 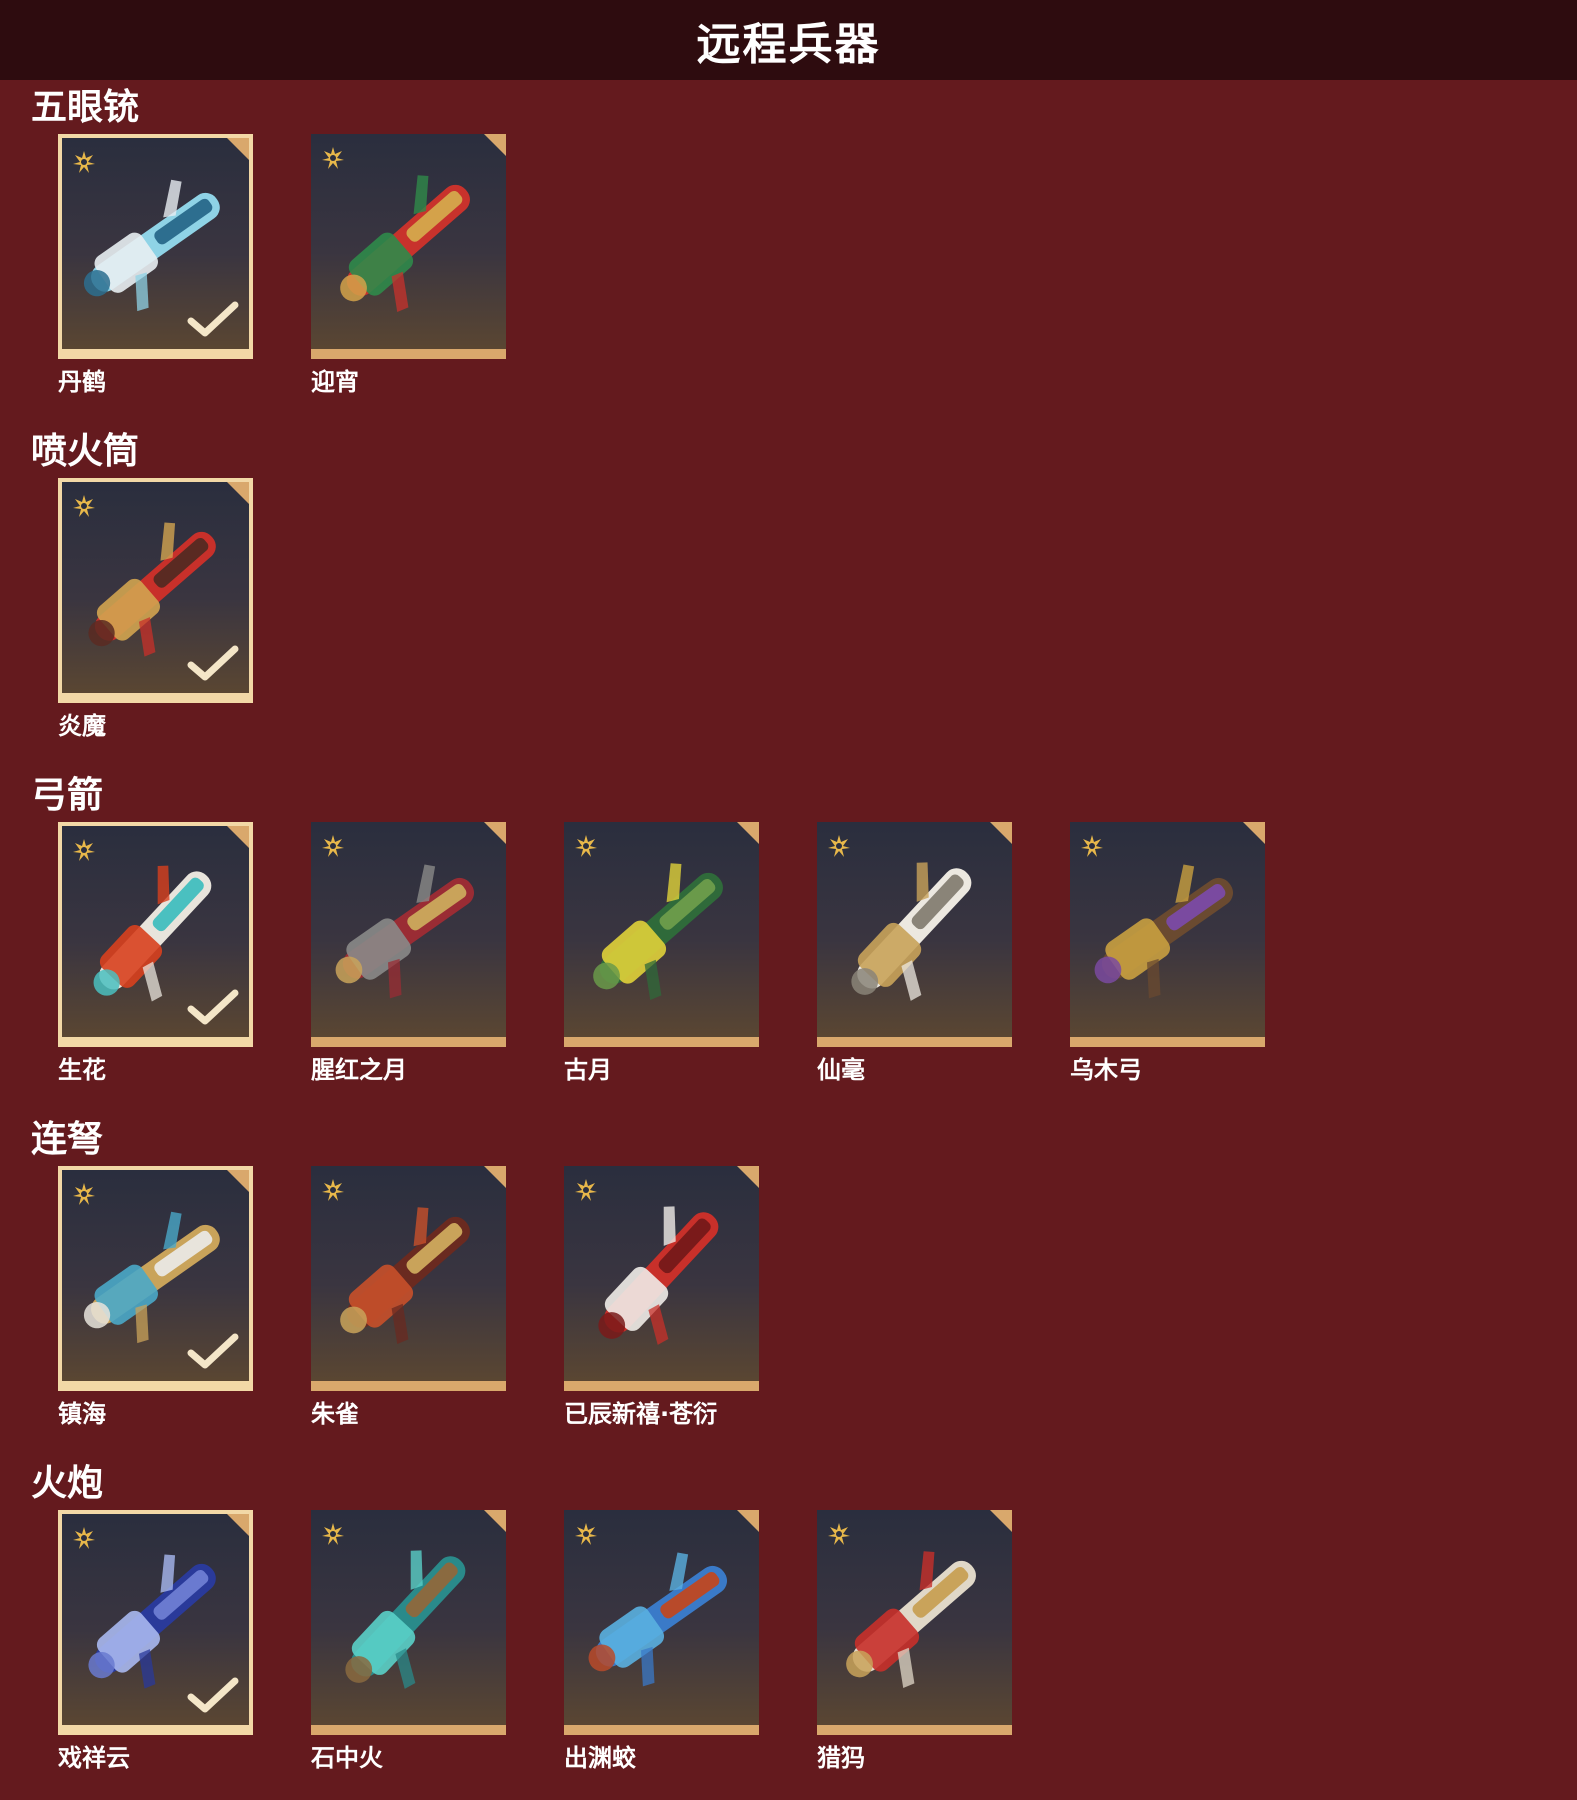 I want to click on weapon-card: 腥红之月, so click(x=408, y=953).